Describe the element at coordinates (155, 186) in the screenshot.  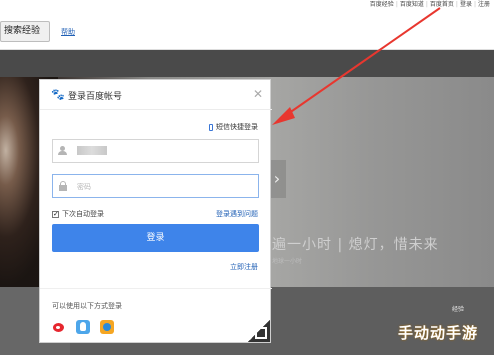
I see `password-field: 密码` at that location.